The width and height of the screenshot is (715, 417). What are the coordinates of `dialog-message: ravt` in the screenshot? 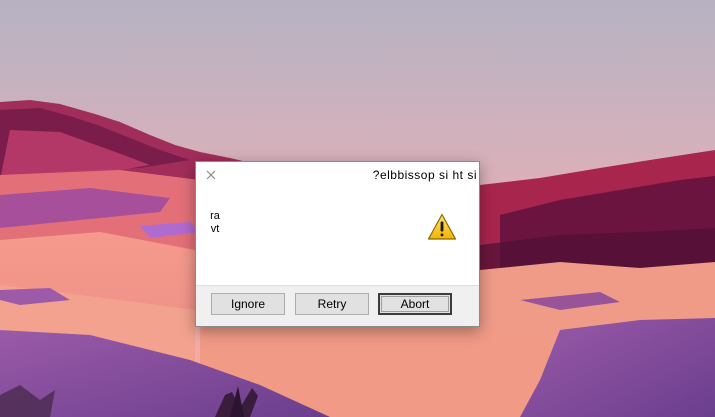 It's located at (215, 222).